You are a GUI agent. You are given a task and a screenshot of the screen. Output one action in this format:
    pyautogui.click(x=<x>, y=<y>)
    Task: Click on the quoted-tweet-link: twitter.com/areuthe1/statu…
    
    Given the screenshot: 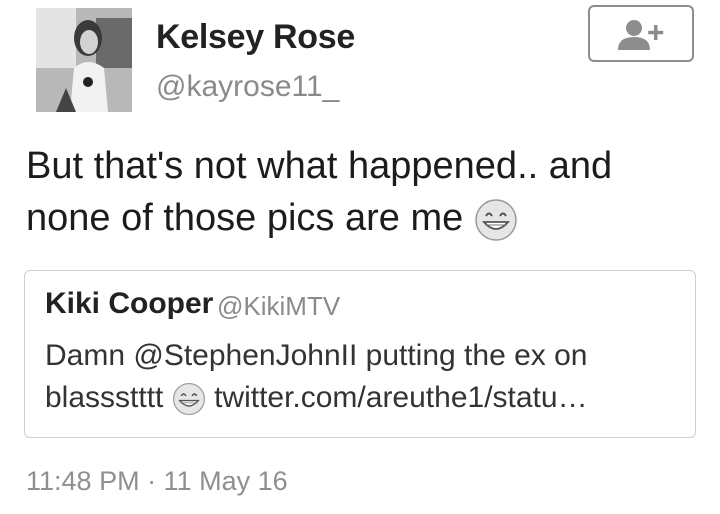 What is the action you would take?
    pyautogui.click(x=401, y=397)
    